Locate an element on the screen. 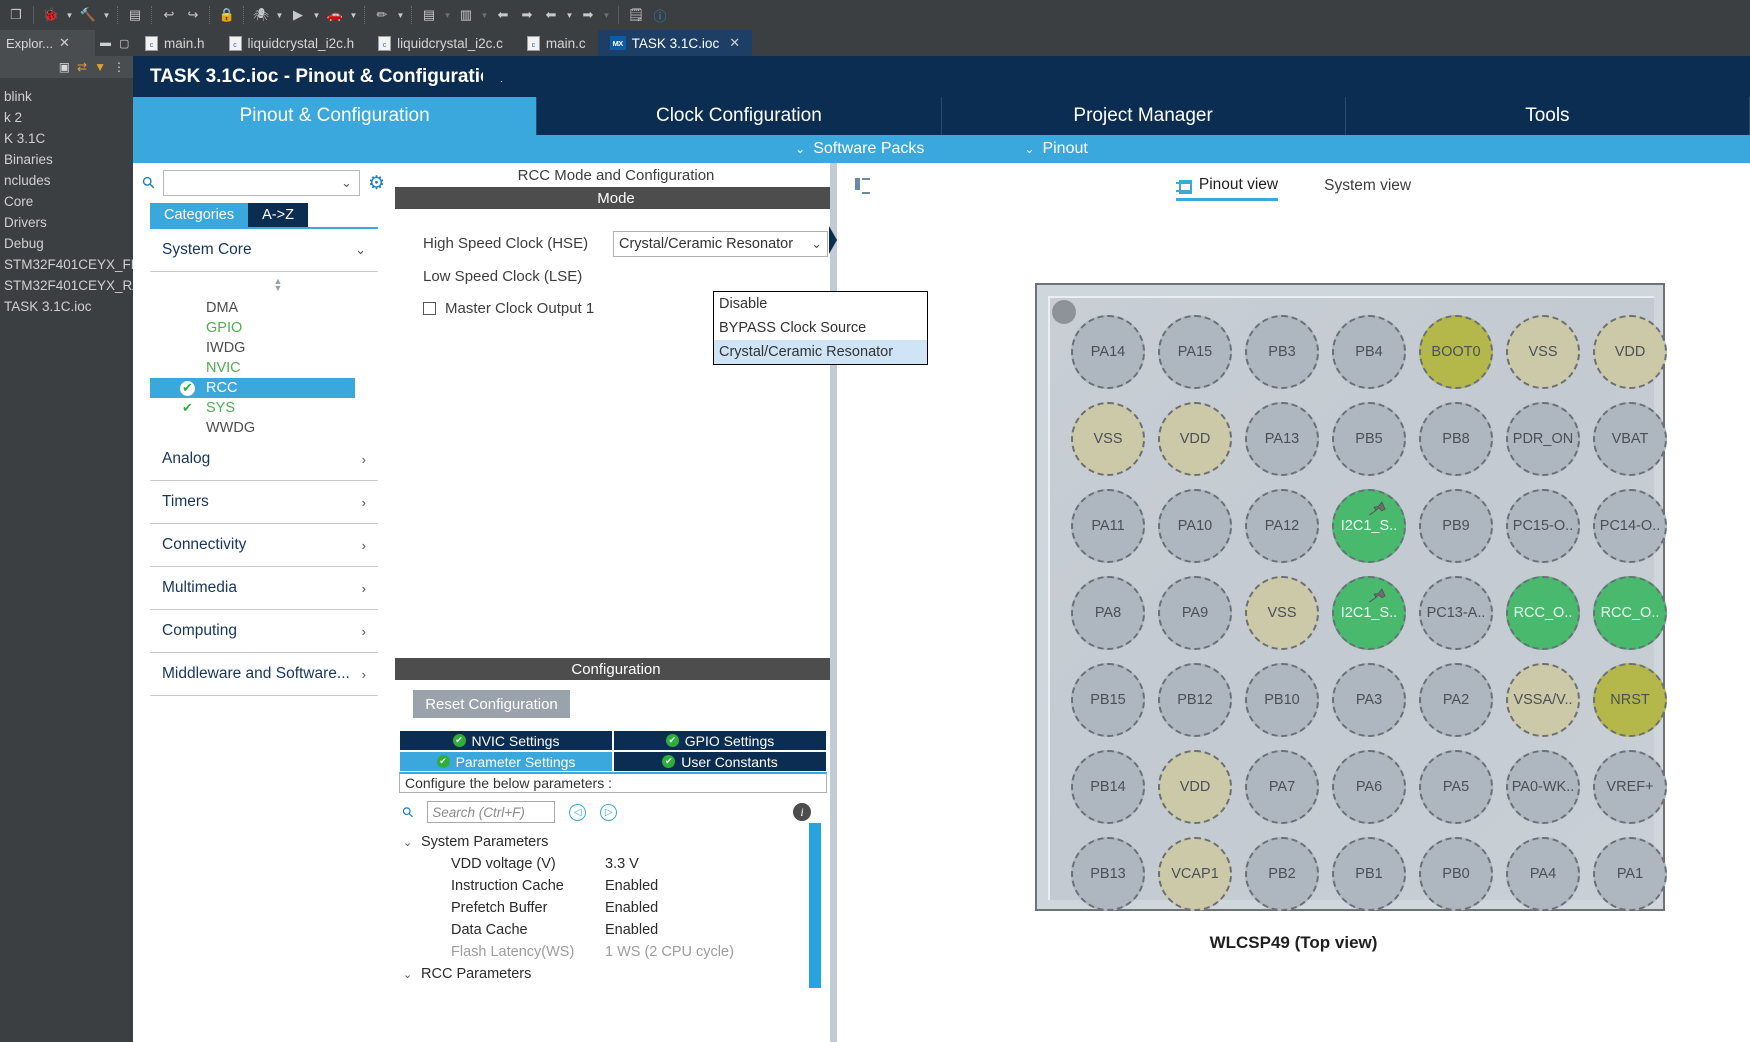 The image size is (1750, 1042). pin-46: PB0 is located at coordinates (1456, 874).